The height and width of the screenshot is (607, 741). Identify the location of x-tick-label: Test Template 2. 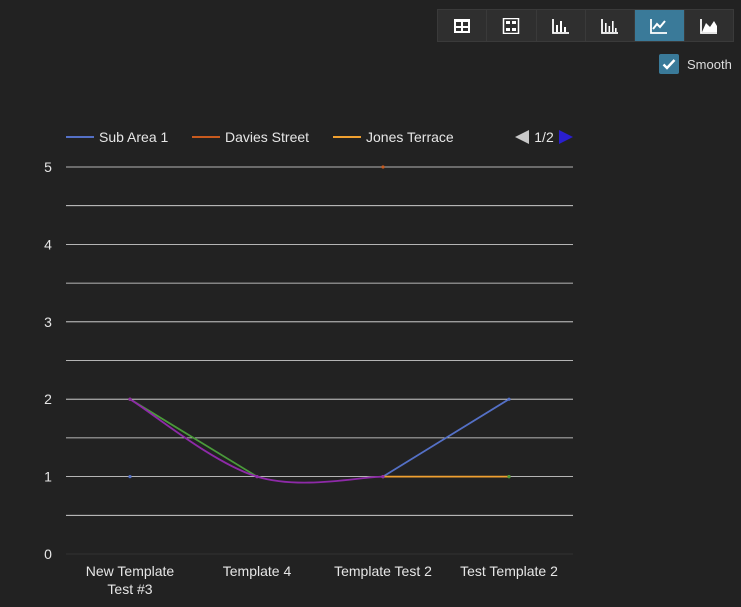
(509, 571).